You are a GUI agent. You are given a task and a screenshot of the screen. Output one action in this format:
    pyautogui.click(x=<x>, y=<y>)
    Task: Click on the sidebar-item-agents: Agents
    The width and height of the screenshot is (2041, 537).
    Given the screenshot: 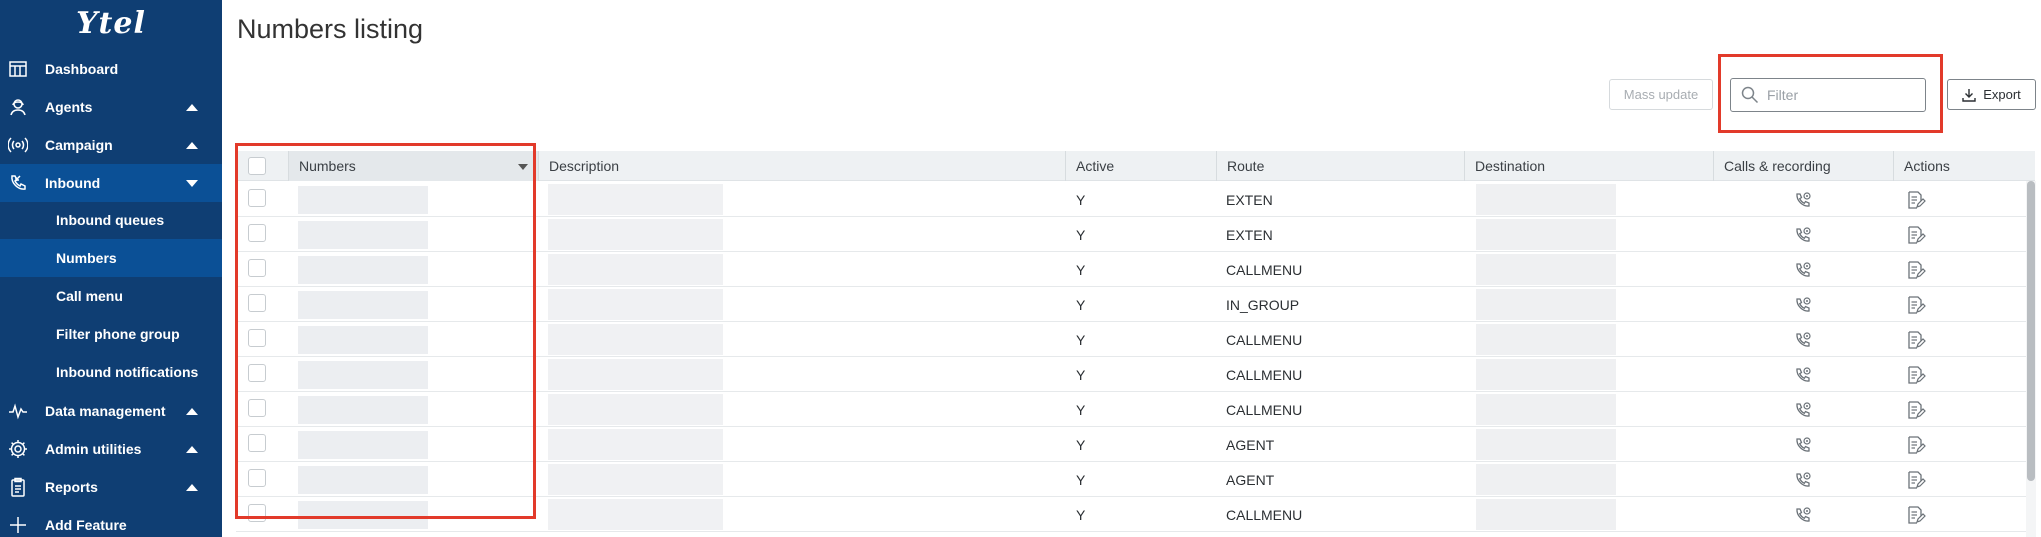 What is the action you would take?
    pyautogui.click(x=111, y=107)
    